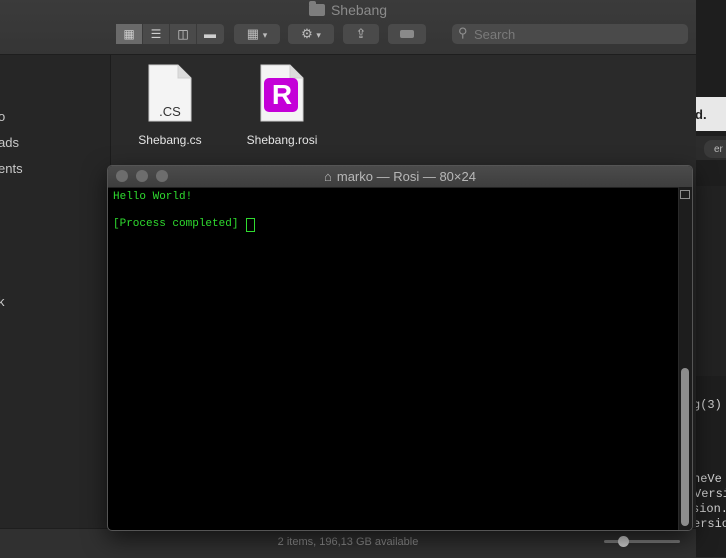 This screenshot has height=558, width=726. I want to click on finder-title: Shebang, so click(348, 9).